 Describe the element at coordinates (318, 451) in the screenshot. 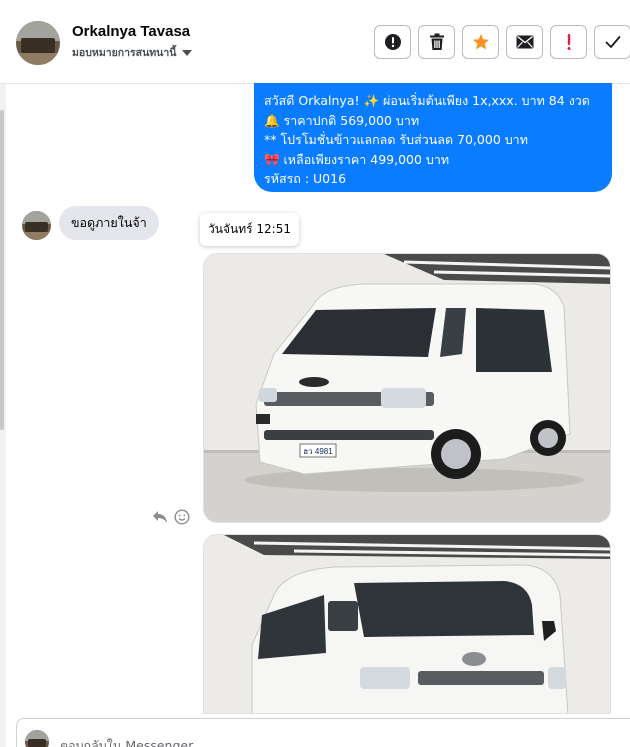

I see `license-plate: ฮว 4981` at that location.